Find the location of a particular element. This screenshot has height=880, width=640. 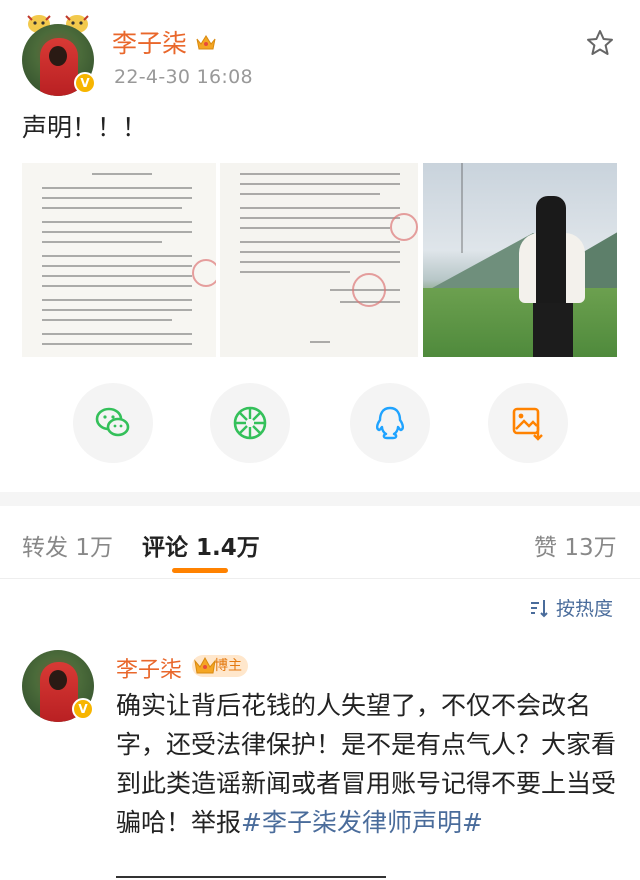

share-moments-button is located at coordinates (250, 423).